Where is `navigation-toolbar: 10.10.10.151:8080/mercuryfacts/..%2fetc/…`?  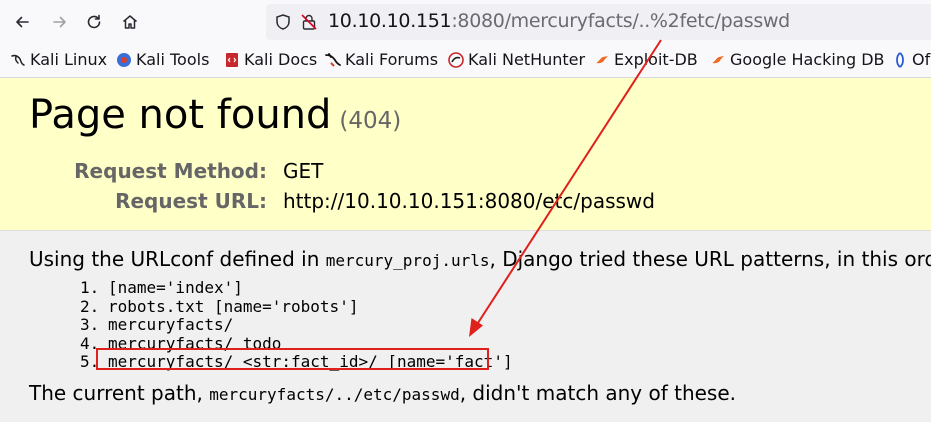 navigation-toolbar: 10.10.10.151:8080/mercuryfacts/..%2fetc/… is located at coordinates (465, 22).